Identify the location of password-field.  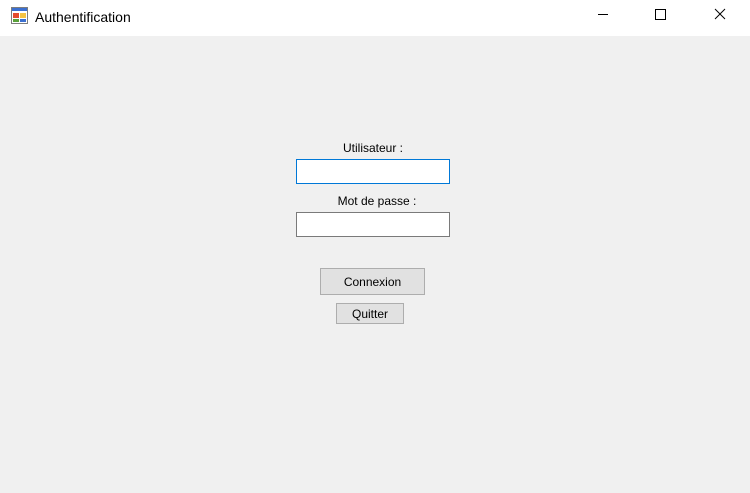
(373, 224).